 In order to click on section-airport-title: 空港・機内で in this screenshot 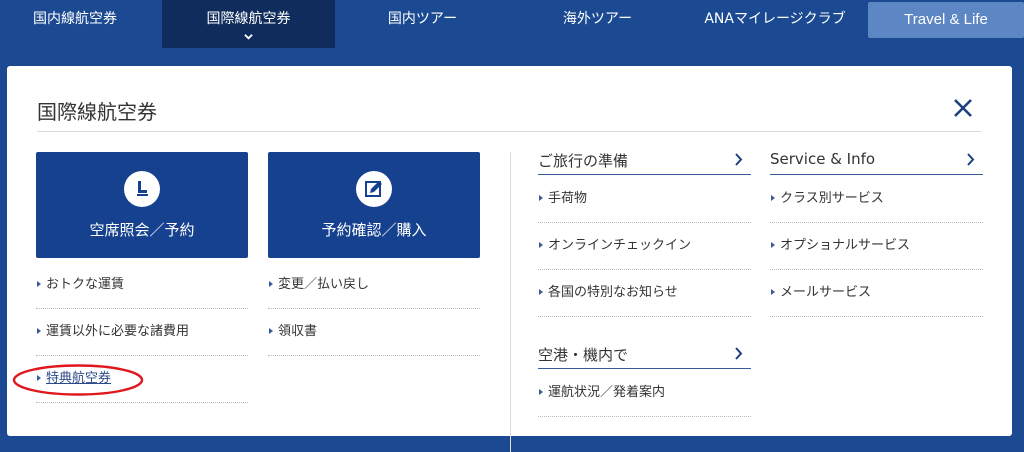, I will do `click(583, 355)`.